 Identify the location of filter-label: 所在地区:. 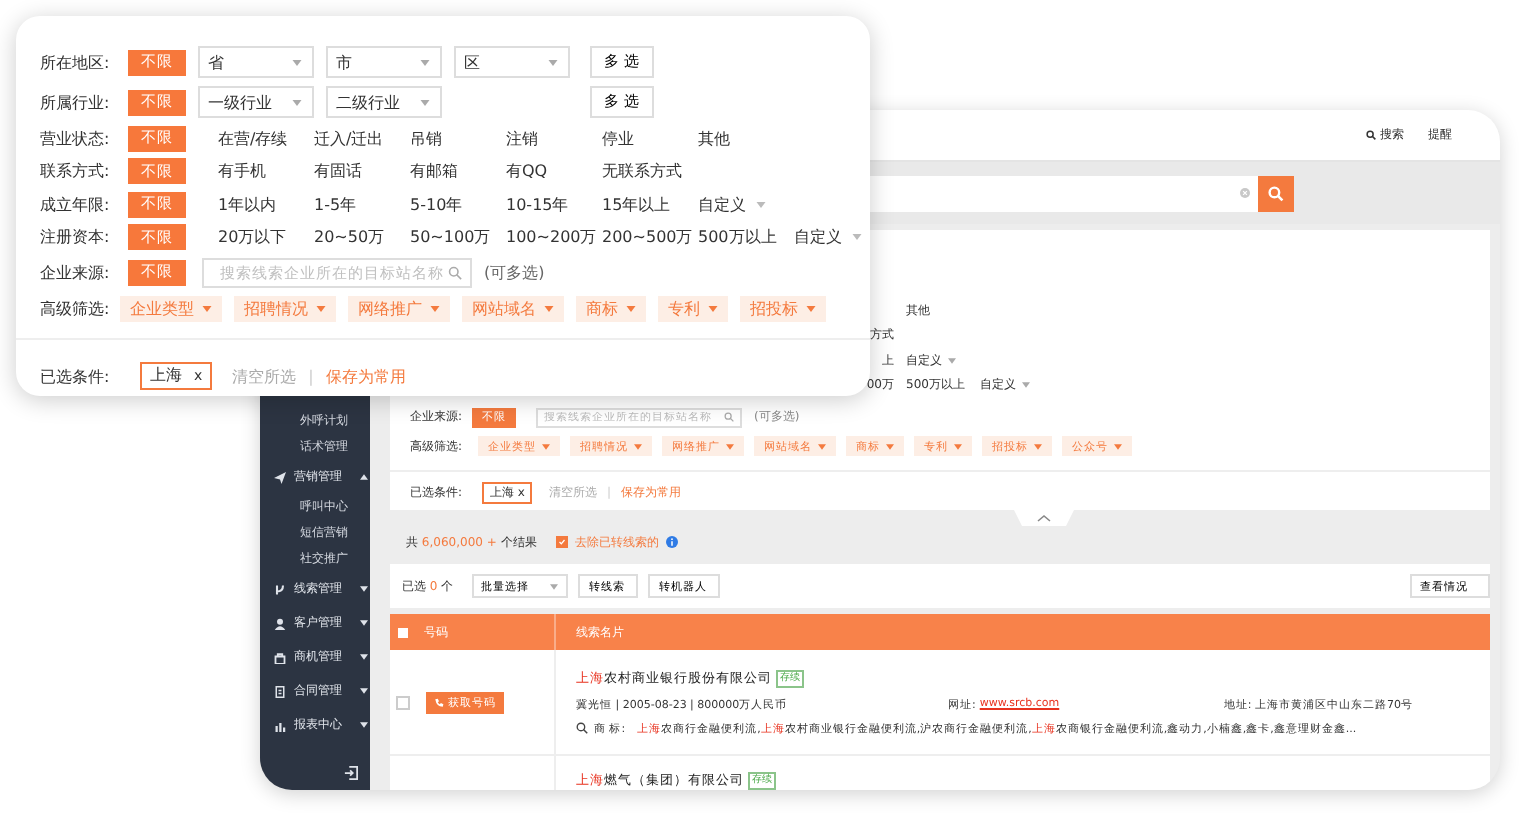
(76, 62).